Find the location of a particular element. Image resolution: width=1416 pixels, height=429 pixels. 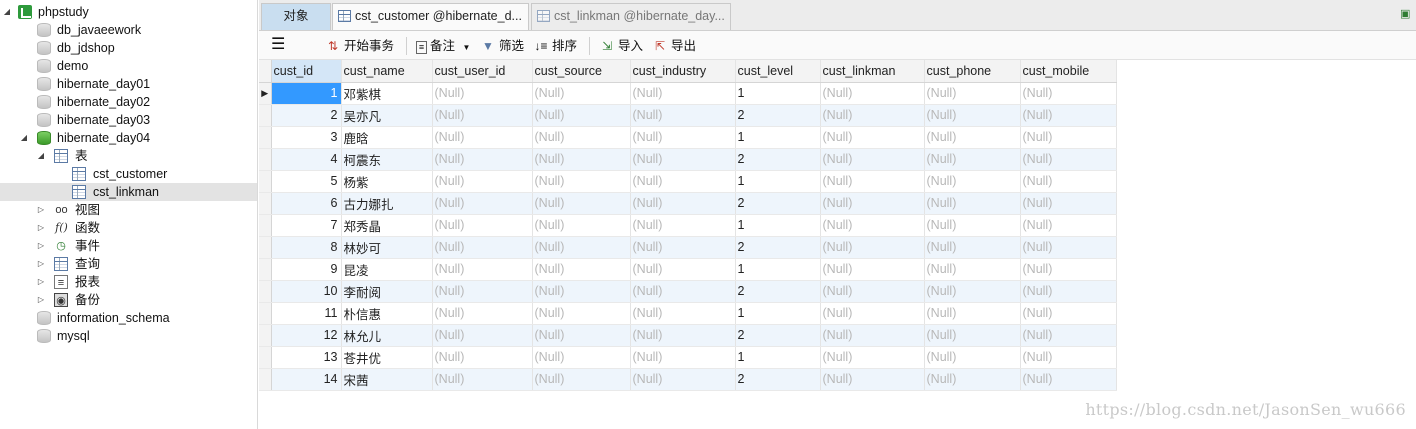

column-header: cust_name is located at coordinates (387, 71).